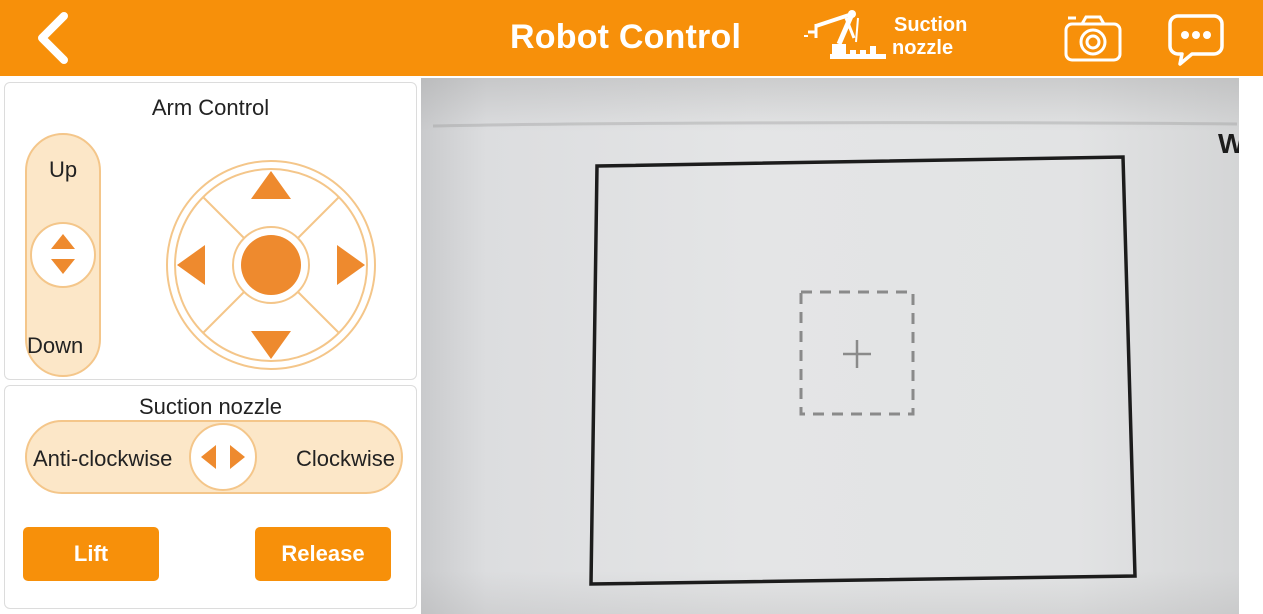 Image resolution: width=1263 pixels, height=614 pixels. I want to click on up-down-arrows-icon, so click(63, 254).